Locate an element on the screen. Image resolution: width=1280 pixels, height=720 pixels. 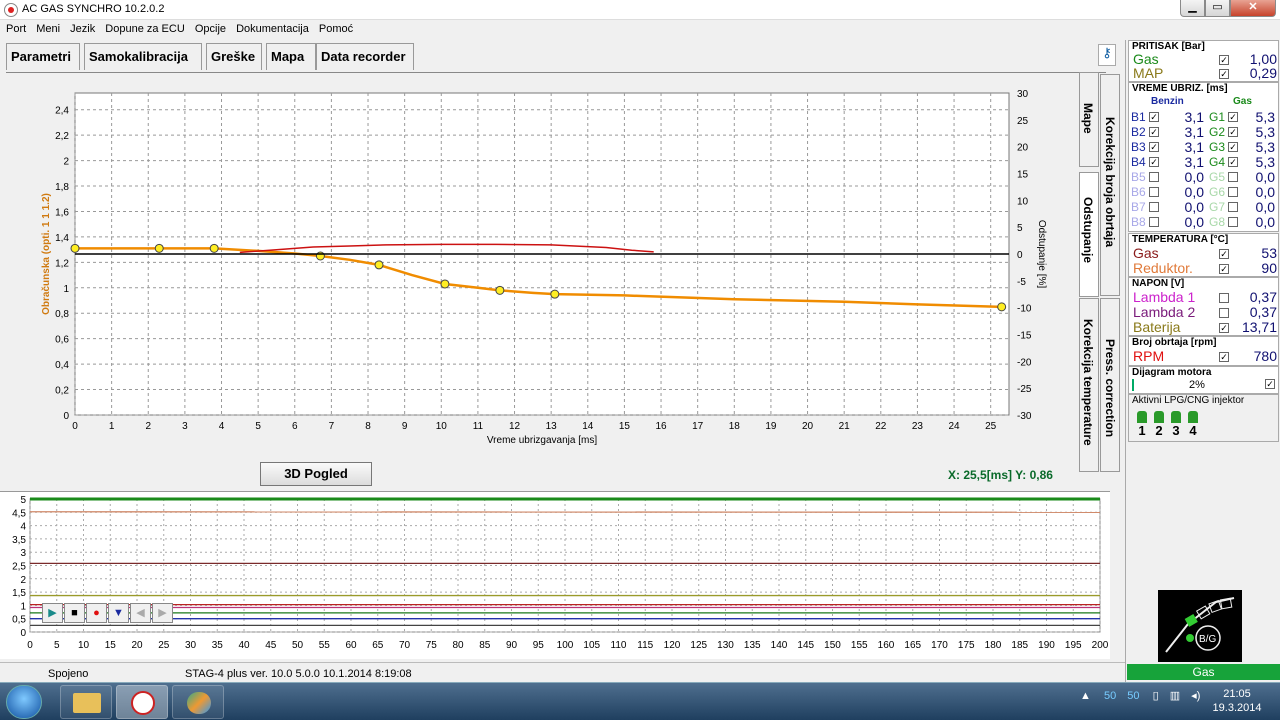
side-tab-korekcija-obrtaja-label: Korekcija broja obrtaja is located at coordinates (1110, 182).